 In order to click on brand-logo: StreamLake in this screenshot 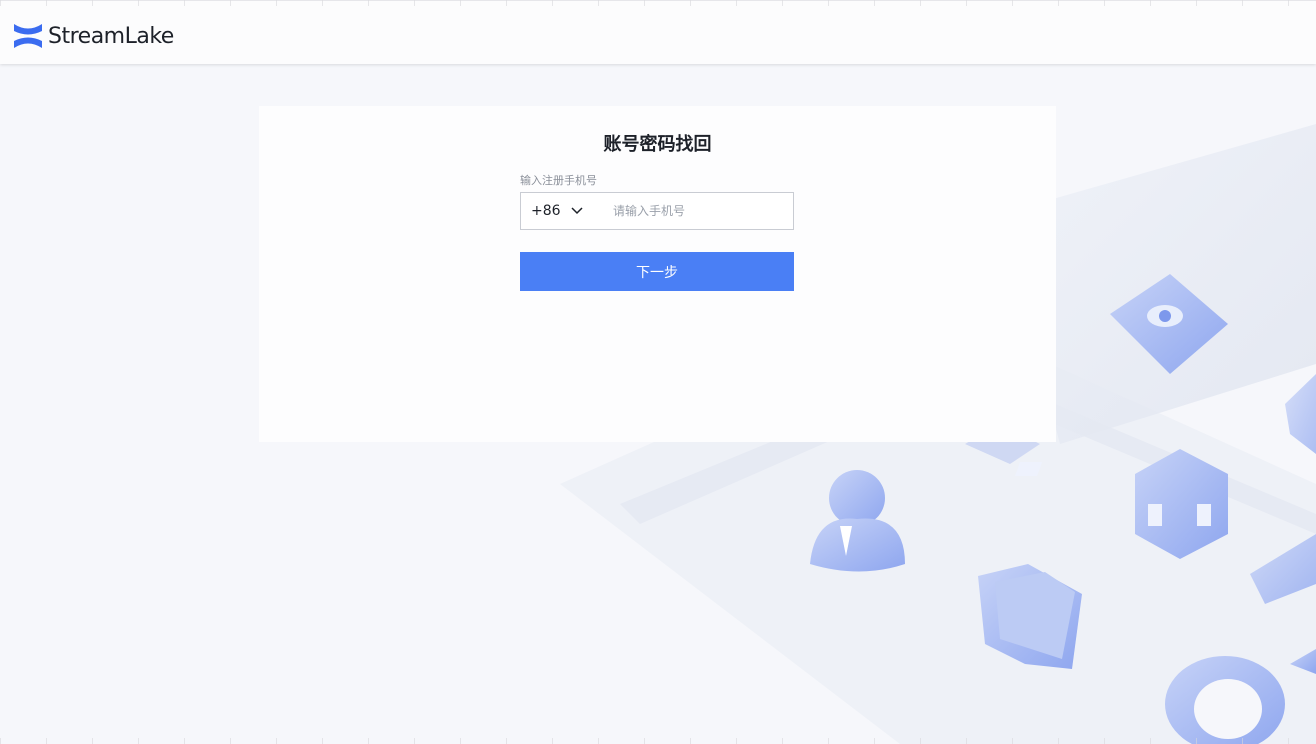, I will do `click(93, 36)`.